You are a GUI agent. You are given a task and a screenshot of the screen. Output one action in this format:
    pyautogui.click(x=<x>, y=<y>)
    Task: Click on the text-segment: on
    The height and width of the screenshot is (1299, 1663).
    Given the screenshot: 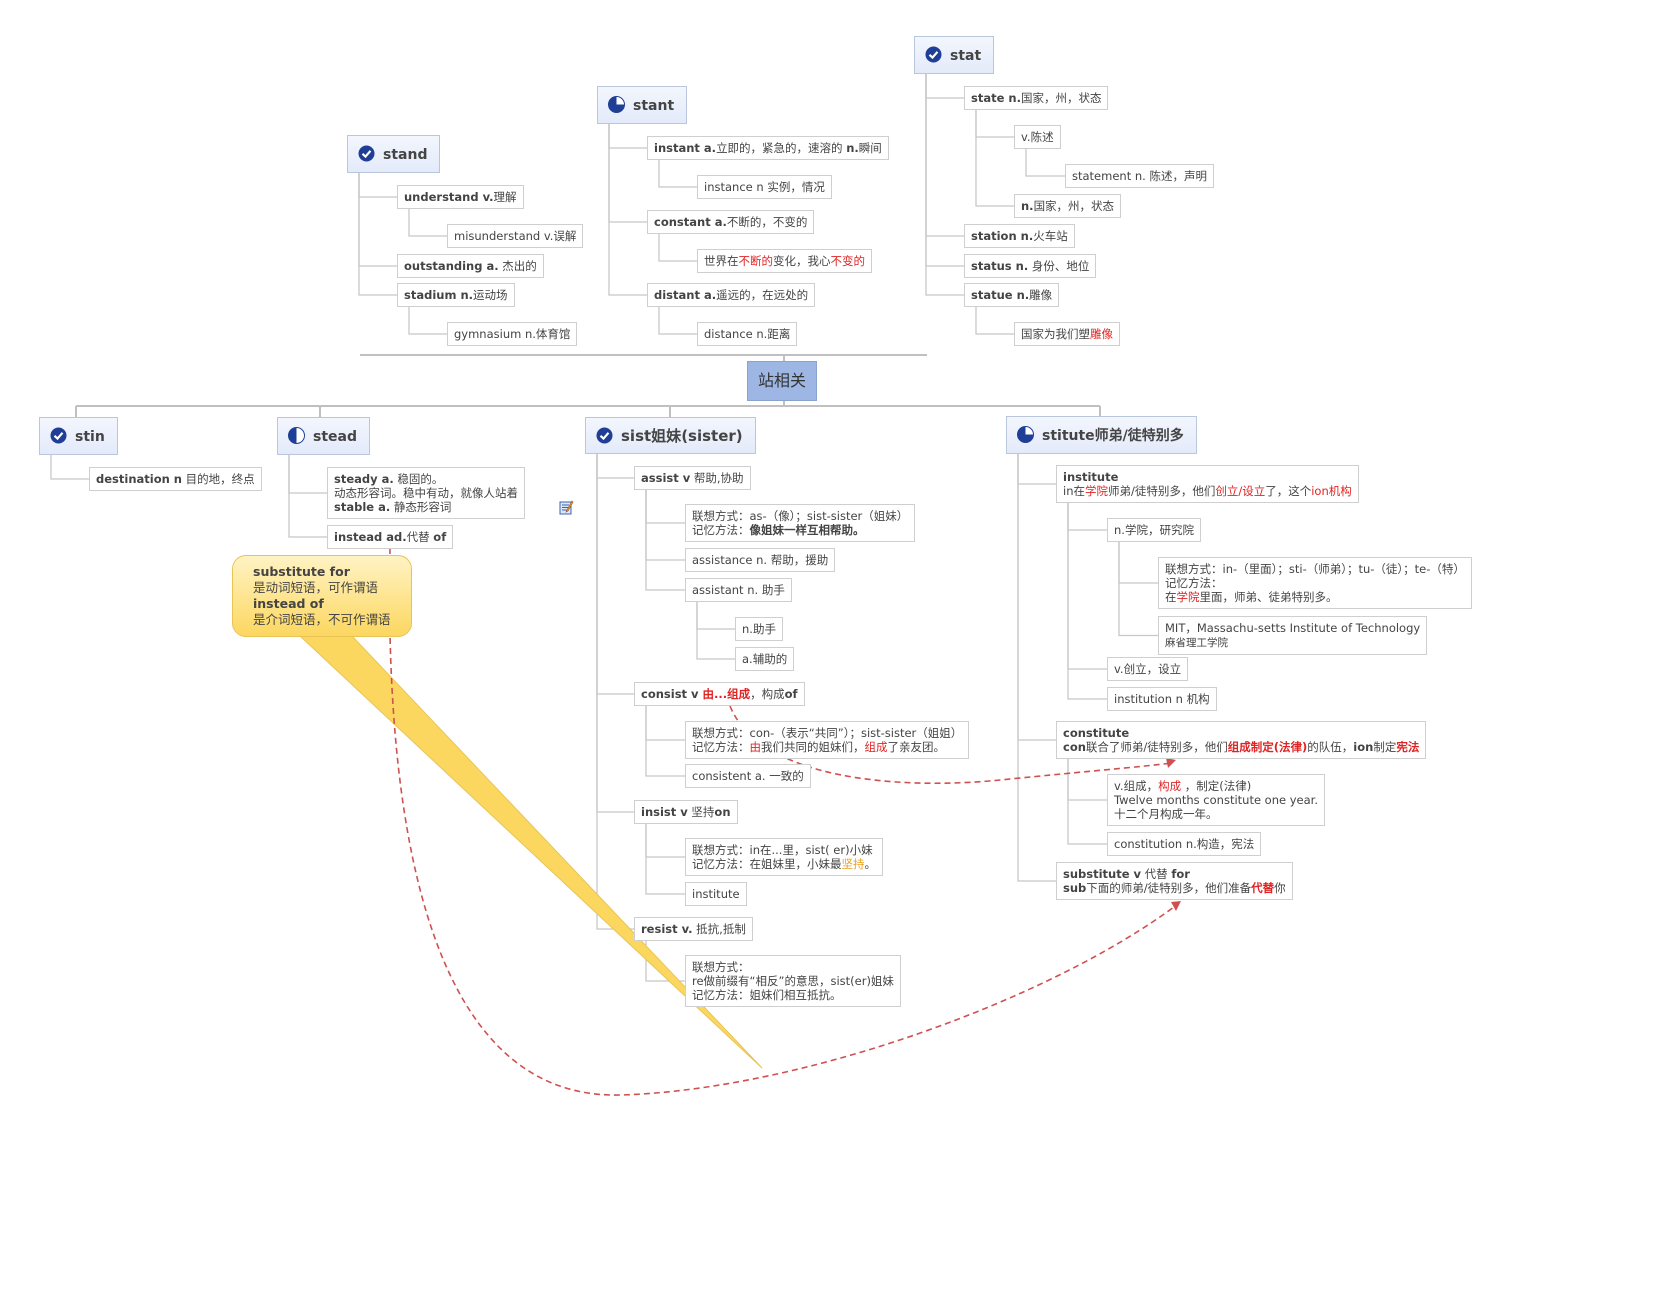 What is the action you would take?
    pyautogui.click(x=722, y=812)
    